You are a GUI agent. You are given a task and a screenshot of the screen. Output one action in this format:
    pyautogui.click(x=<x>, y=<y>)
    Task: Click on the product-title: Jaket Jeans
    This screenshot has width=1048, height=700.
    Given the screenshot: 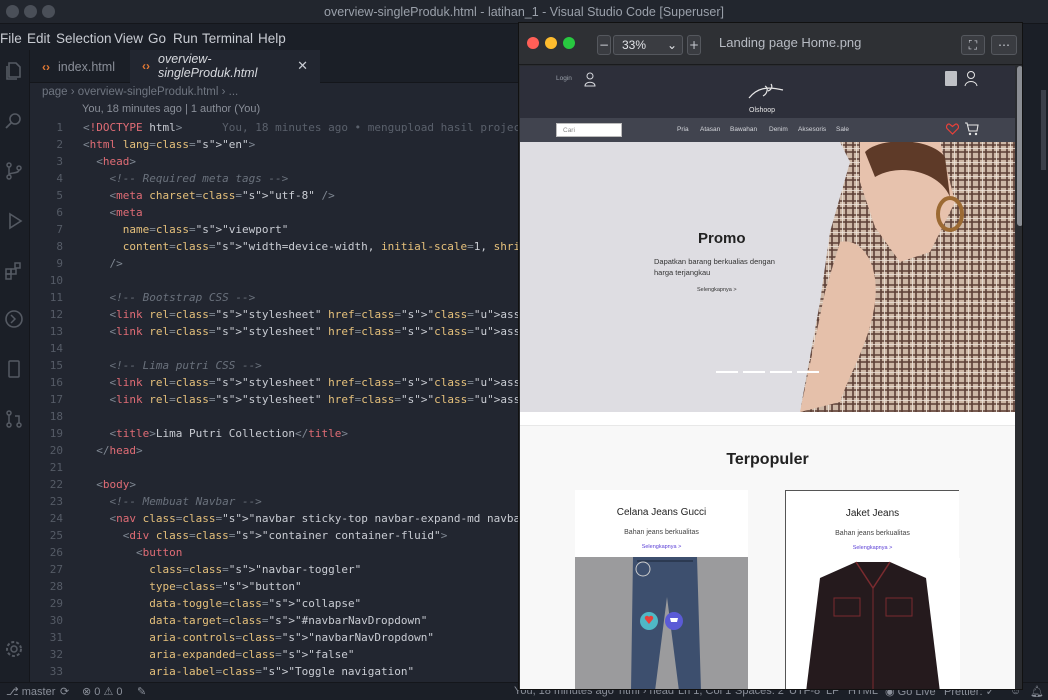 What is the action you would take?
    pyautogui.click(x=872, y=513)
    